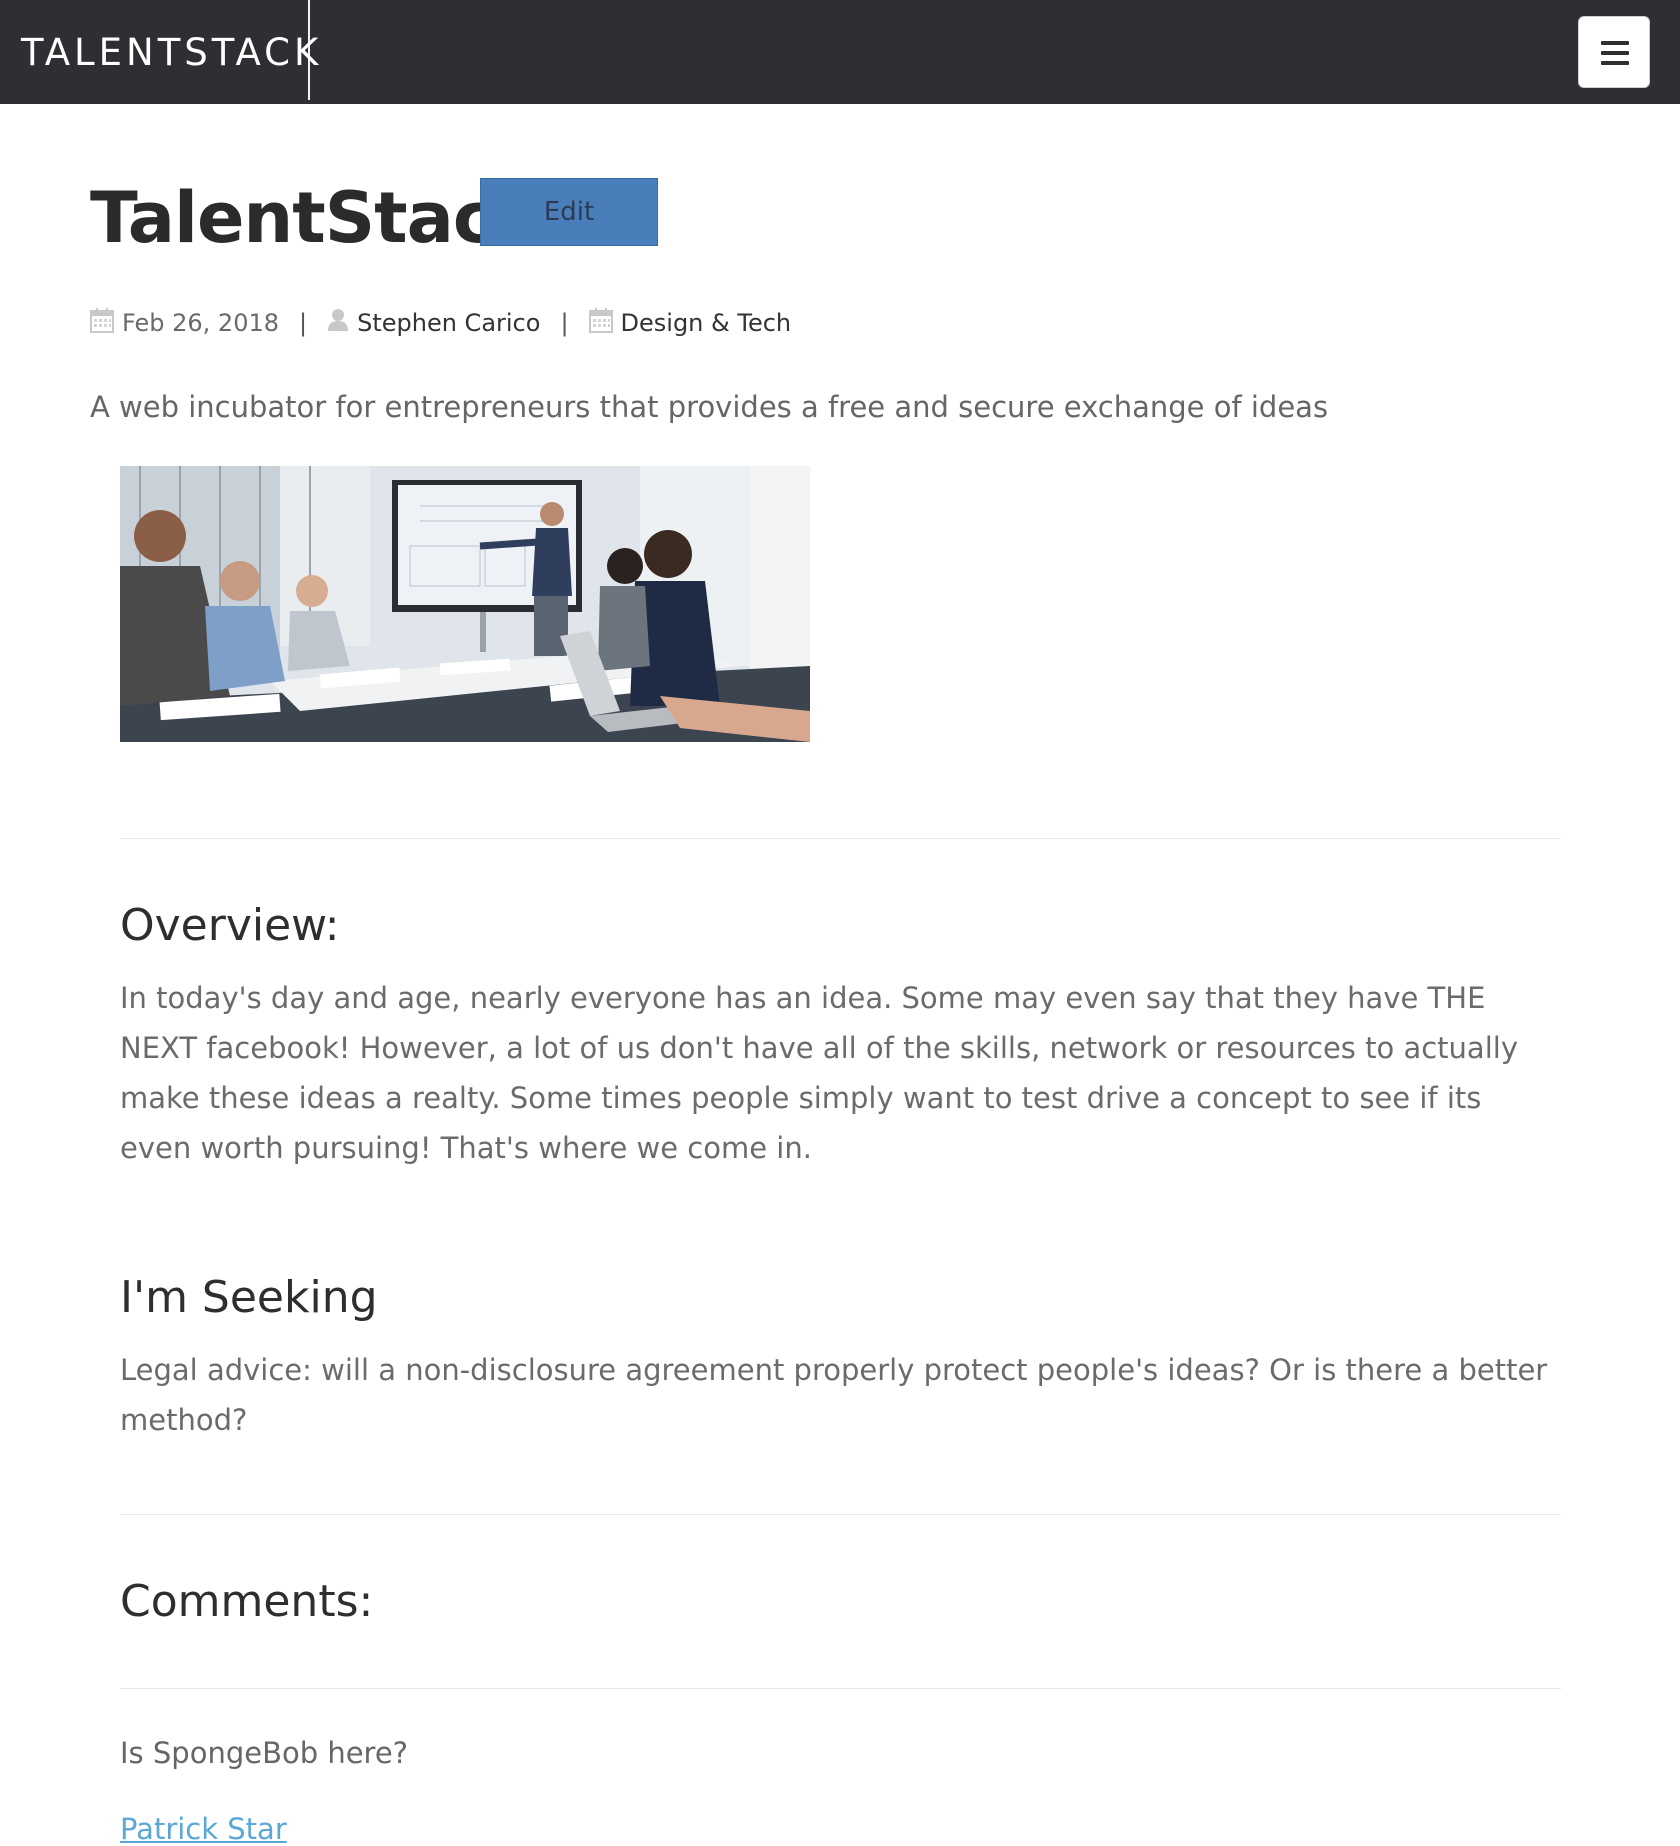 This screenshot has width=1680, height=1846. I want to click on meeting-photo, so click(465, 604).